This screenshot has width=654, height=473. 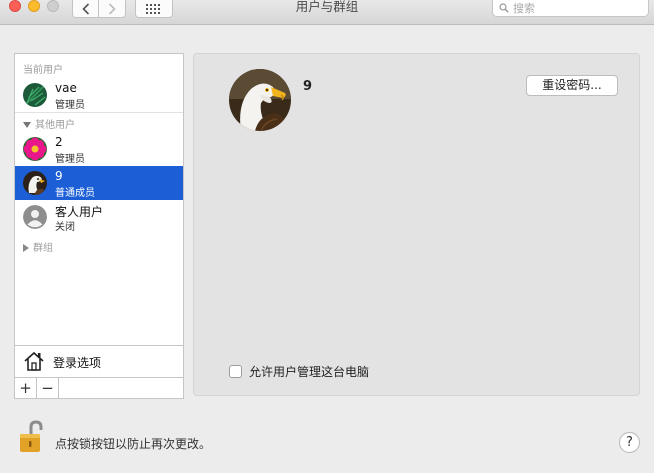 What do you see at coordinates (48, 388) in the screenshot?
I see `remove-user-button: −` at bounding box center [48, 388].